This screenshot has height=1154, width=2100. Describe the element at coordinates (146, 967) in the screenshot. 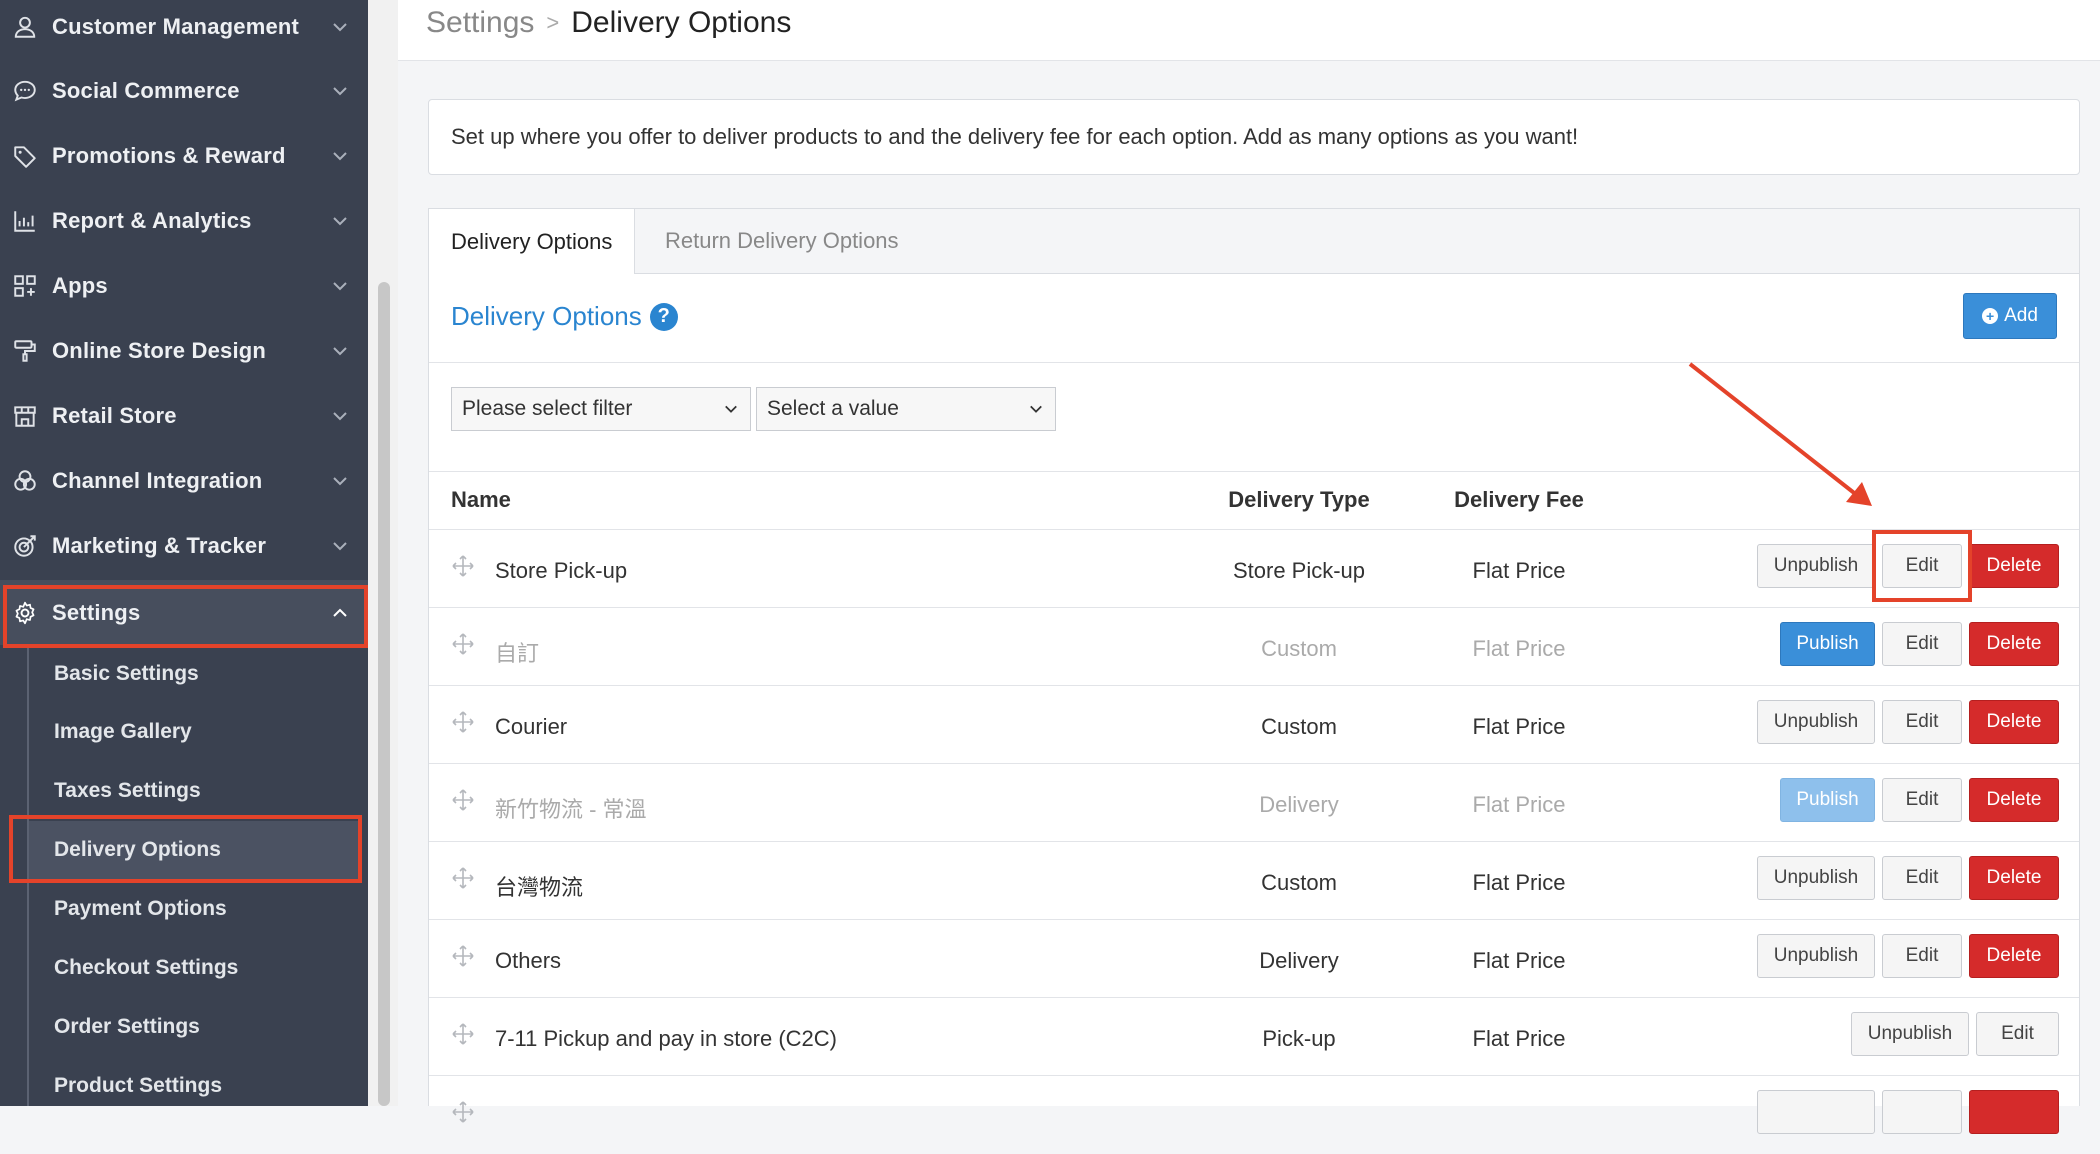

I see `submenu-item-label: Checkout Settings` at that location.